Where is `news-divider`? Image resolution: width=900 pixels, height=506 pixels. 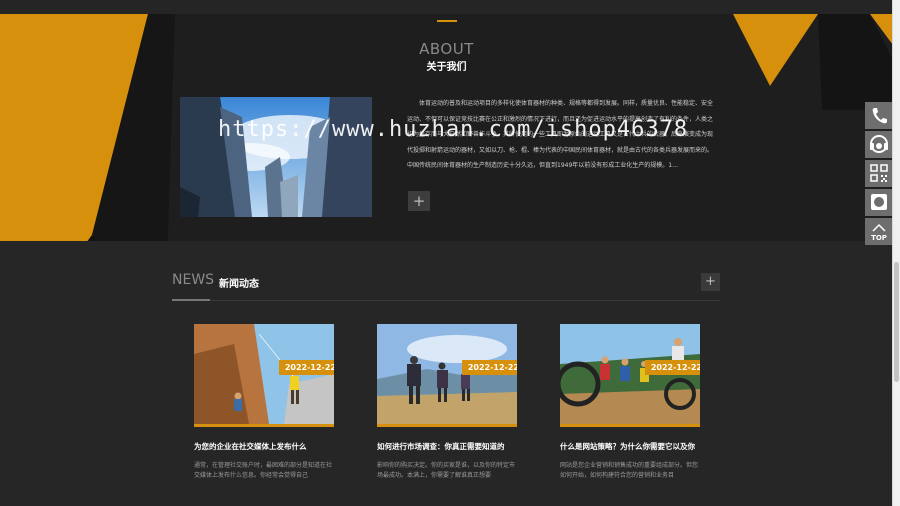 news-divider is located at coordinates (446, 300).